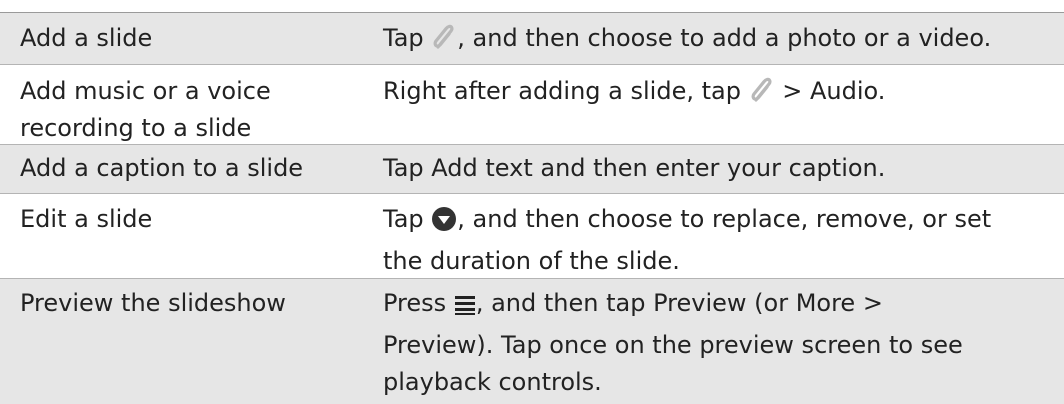  What do you see at coordinates (444, 224) in the screenshot?
I see `dropdown-circle-icon` at bounding box center [444, 224].